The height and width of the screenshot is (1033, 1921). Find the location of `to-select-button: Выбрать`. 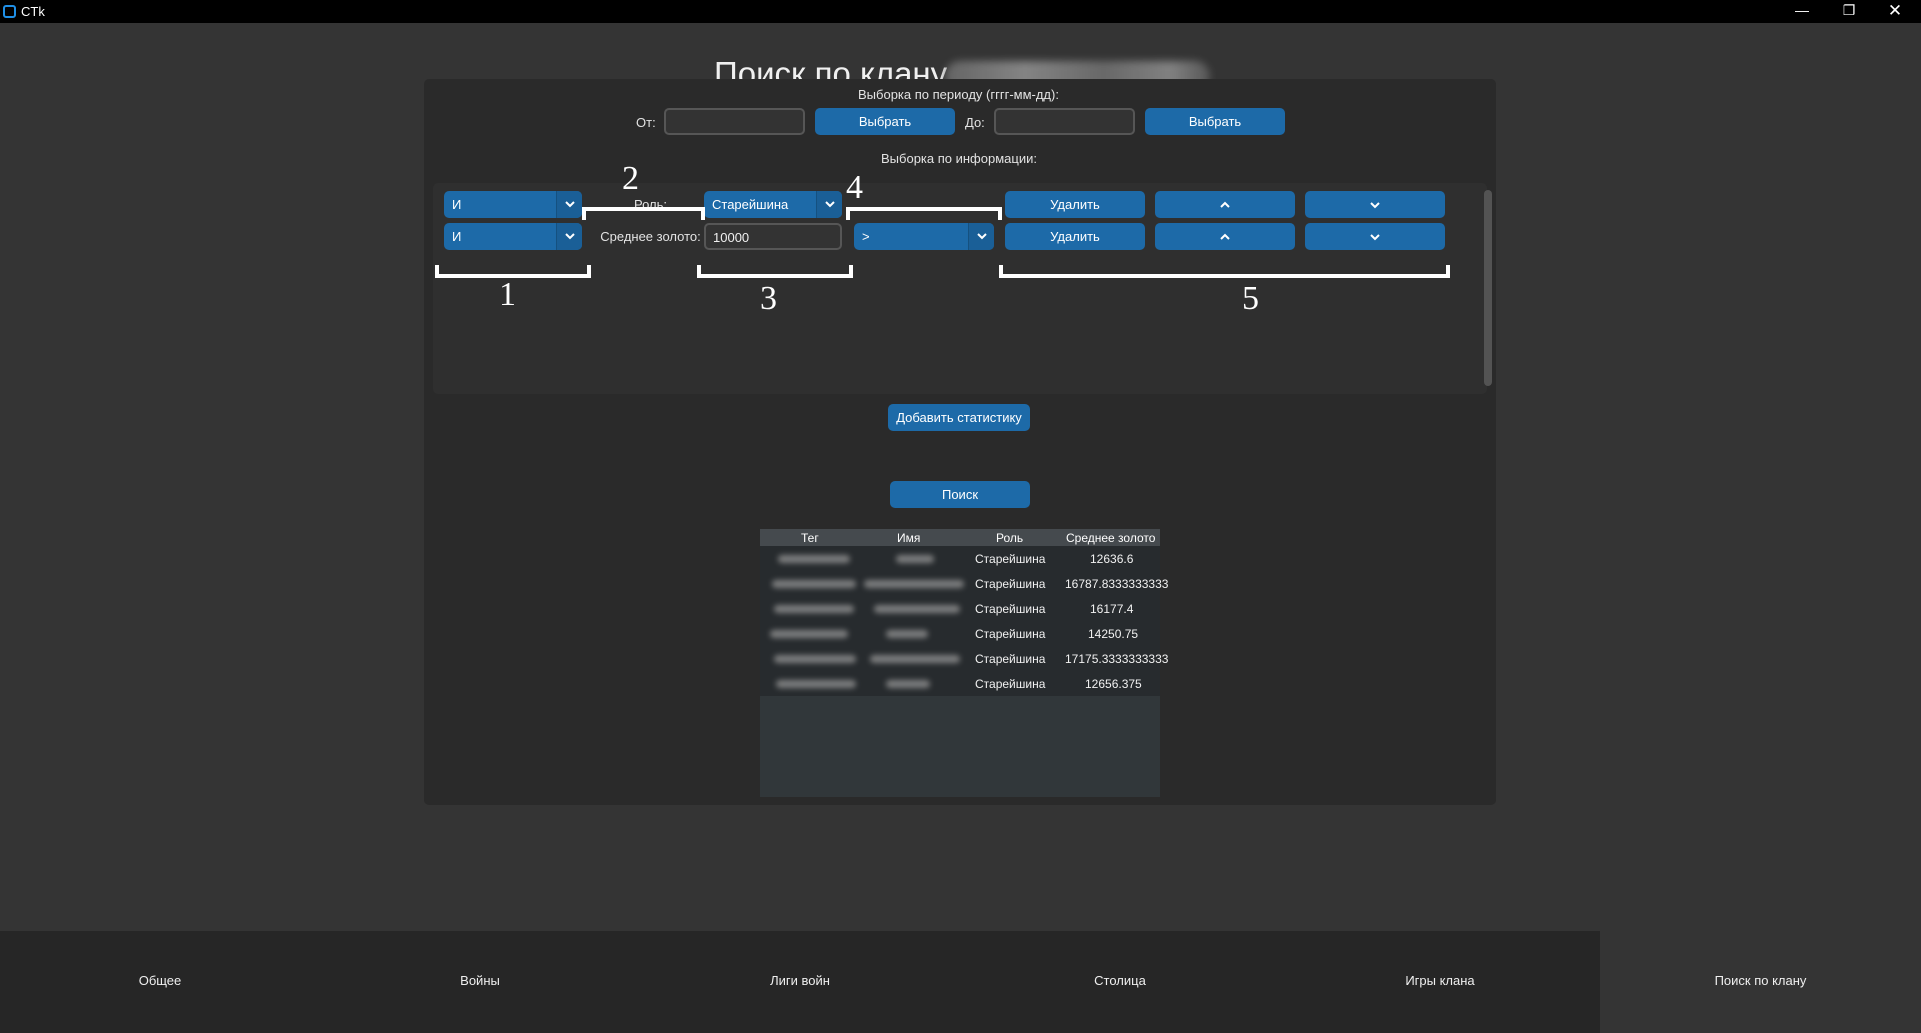

to-select-button: Выбрать is located at coordinates (1215, 121).